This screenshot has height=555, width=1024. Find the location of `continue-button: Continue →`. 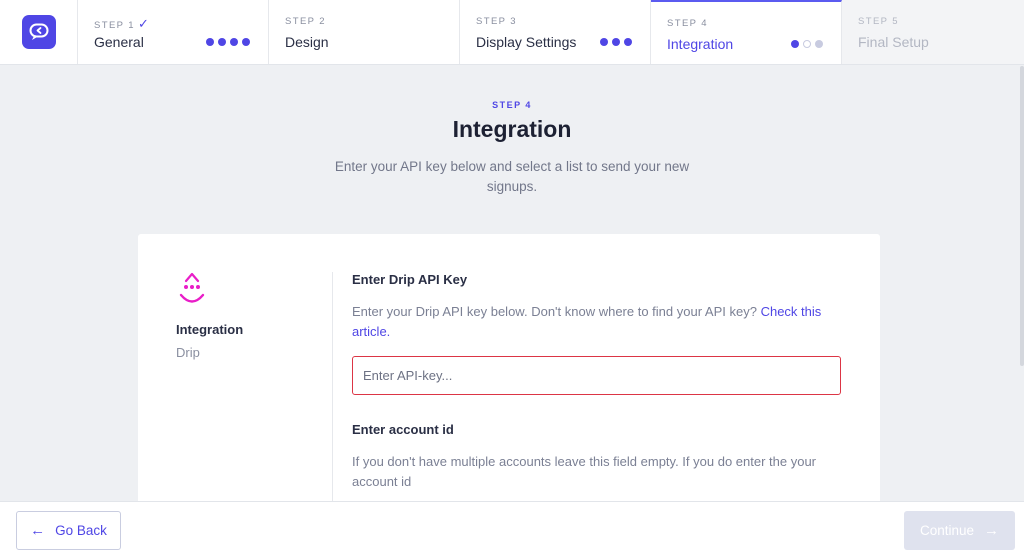

continue-button: Continue → is located at coordinates (959, 530).